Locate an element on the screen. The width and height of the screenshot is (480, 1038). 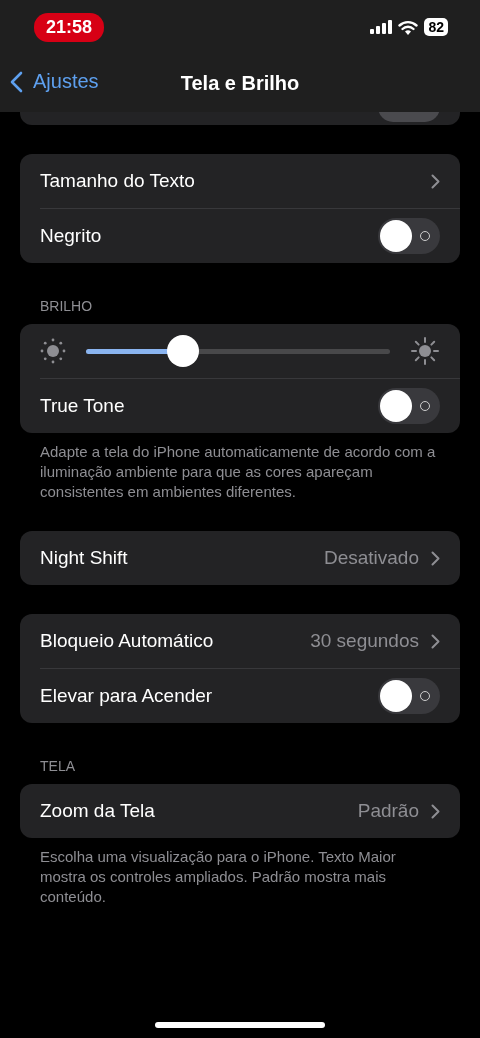
row-label: True Tone is located at coordinates (83, 406).